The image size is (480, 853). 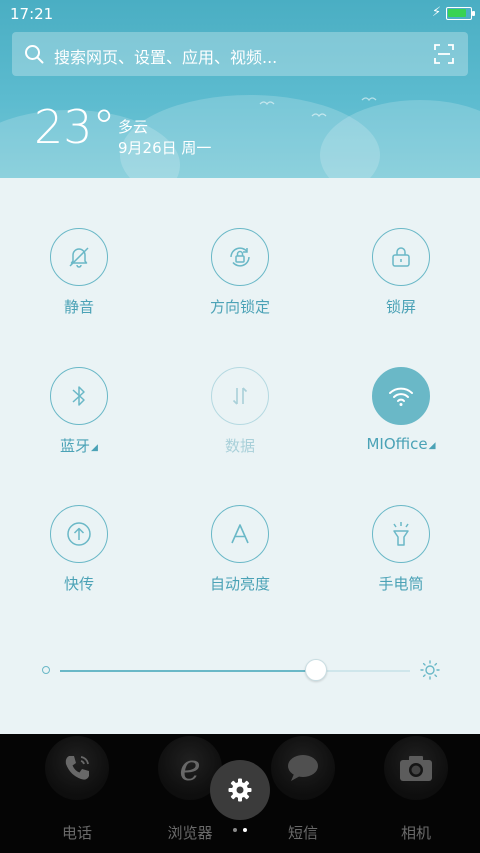 I want to click on toggle-flashlight-label: 手电筒, so click(x=401, y=584).